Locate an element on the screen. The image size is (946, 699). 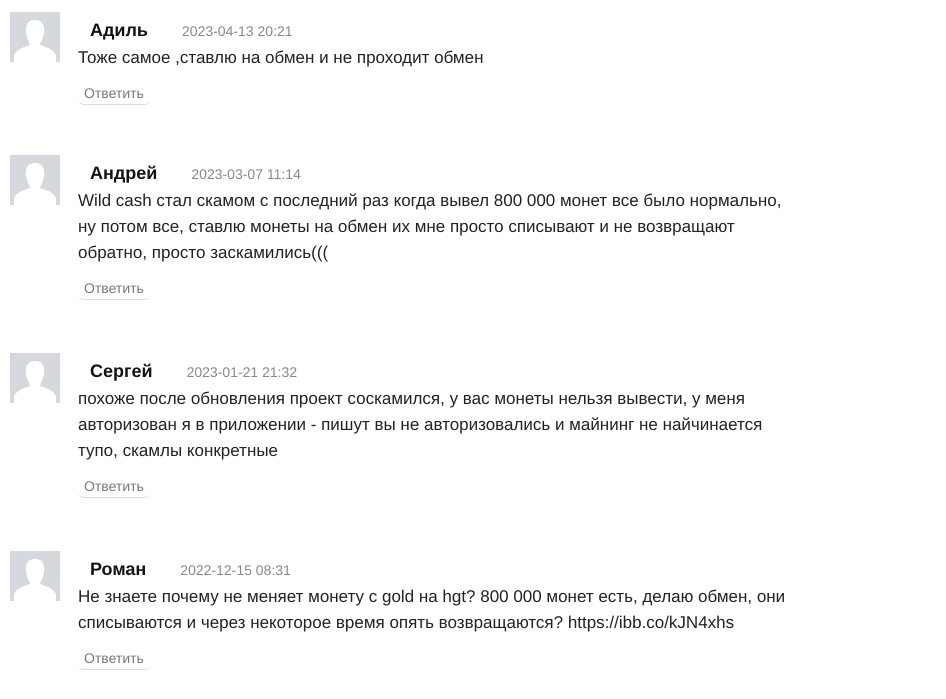
comment-date: 2023-01-21 21:32 is located at coordinates (242, 372).